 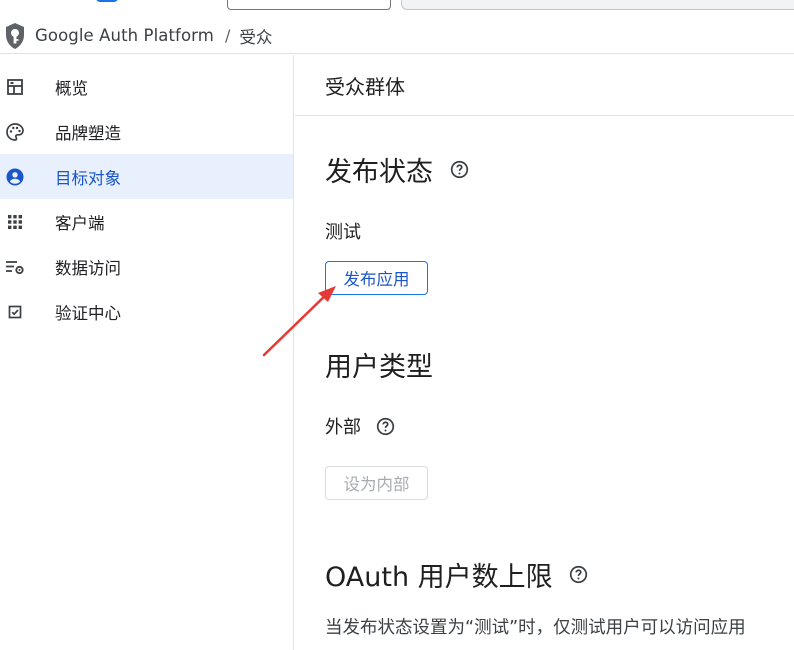 I want to click on publishing-status-value: 测试, so click(x=343, y=232).